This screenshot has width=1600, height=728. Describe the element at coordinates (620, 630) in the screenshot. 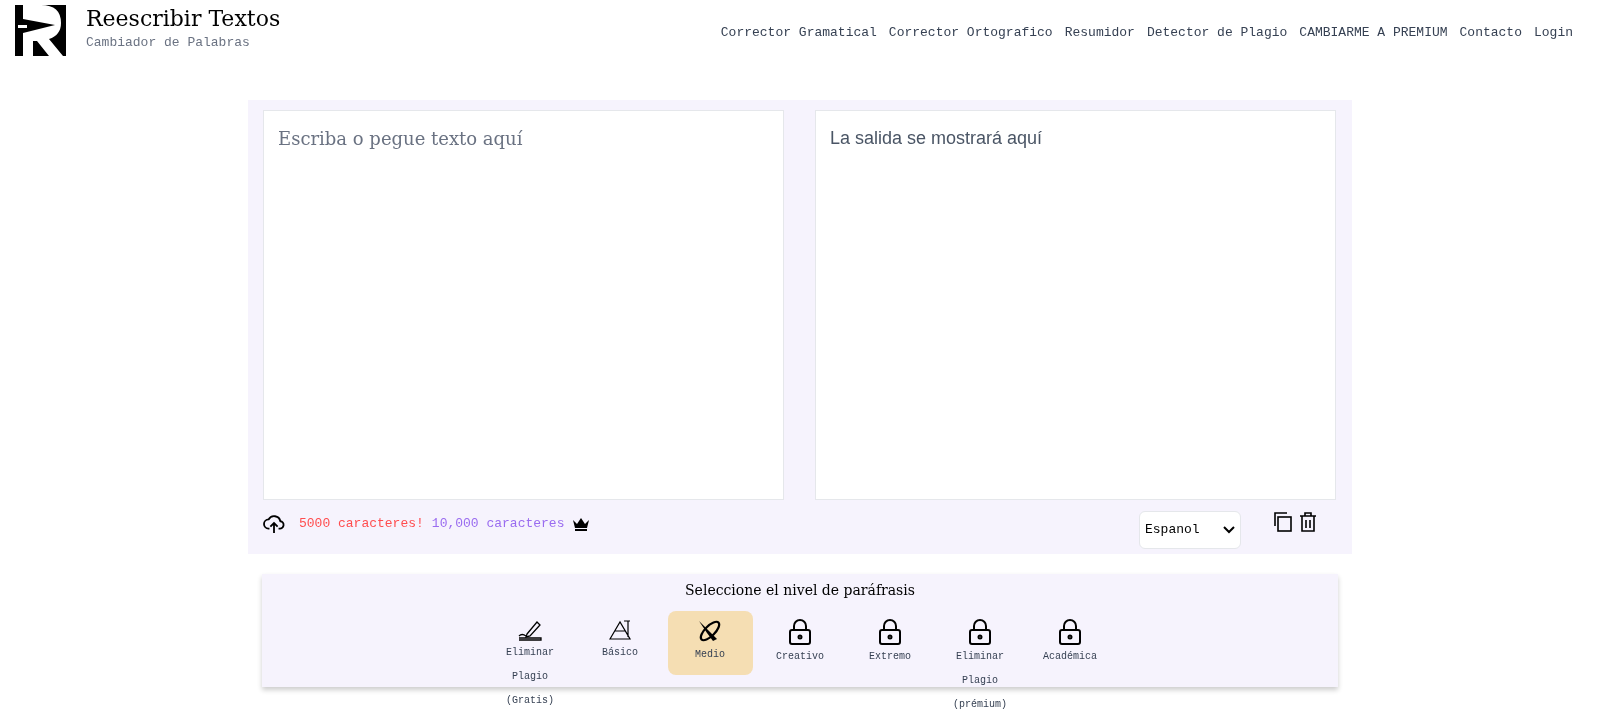

I see `pencil-triangle-icon` at that location.